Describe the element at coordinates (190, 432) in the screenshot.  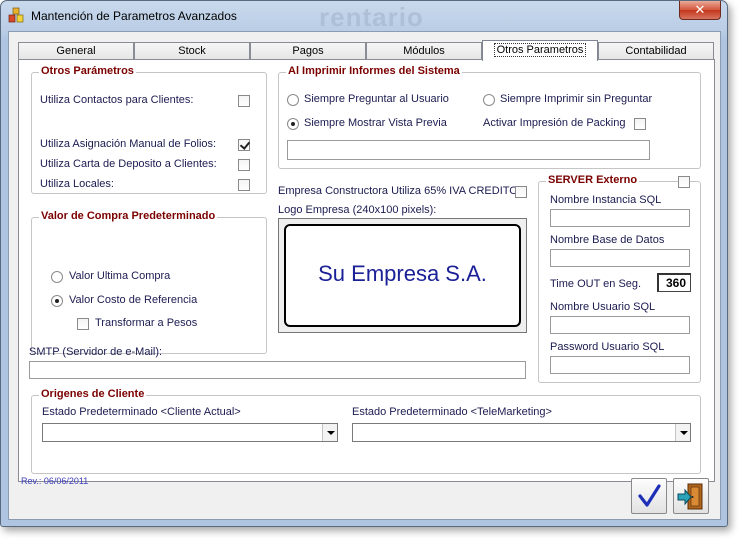
I see `cliente-actual-select` at that location.